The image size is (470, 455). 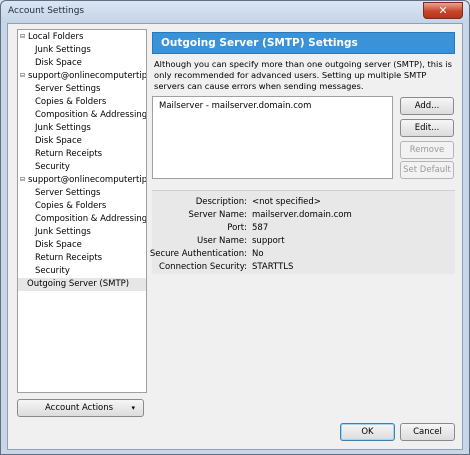 What do you see at coordinates (427, 432) in the screenshot?
I see `cancel-button: Cancel` at bounding box center [427, 432].